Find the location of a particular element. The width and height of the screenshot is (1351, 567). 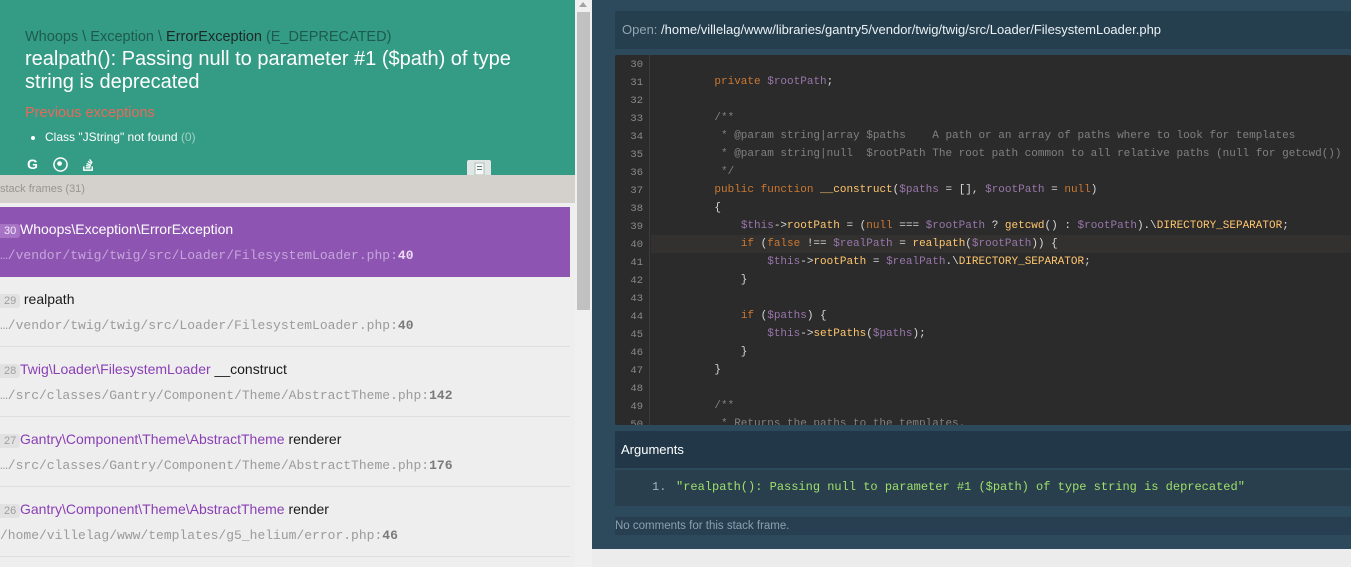

code-line-number: 49 is located at coordinates (636, 407).